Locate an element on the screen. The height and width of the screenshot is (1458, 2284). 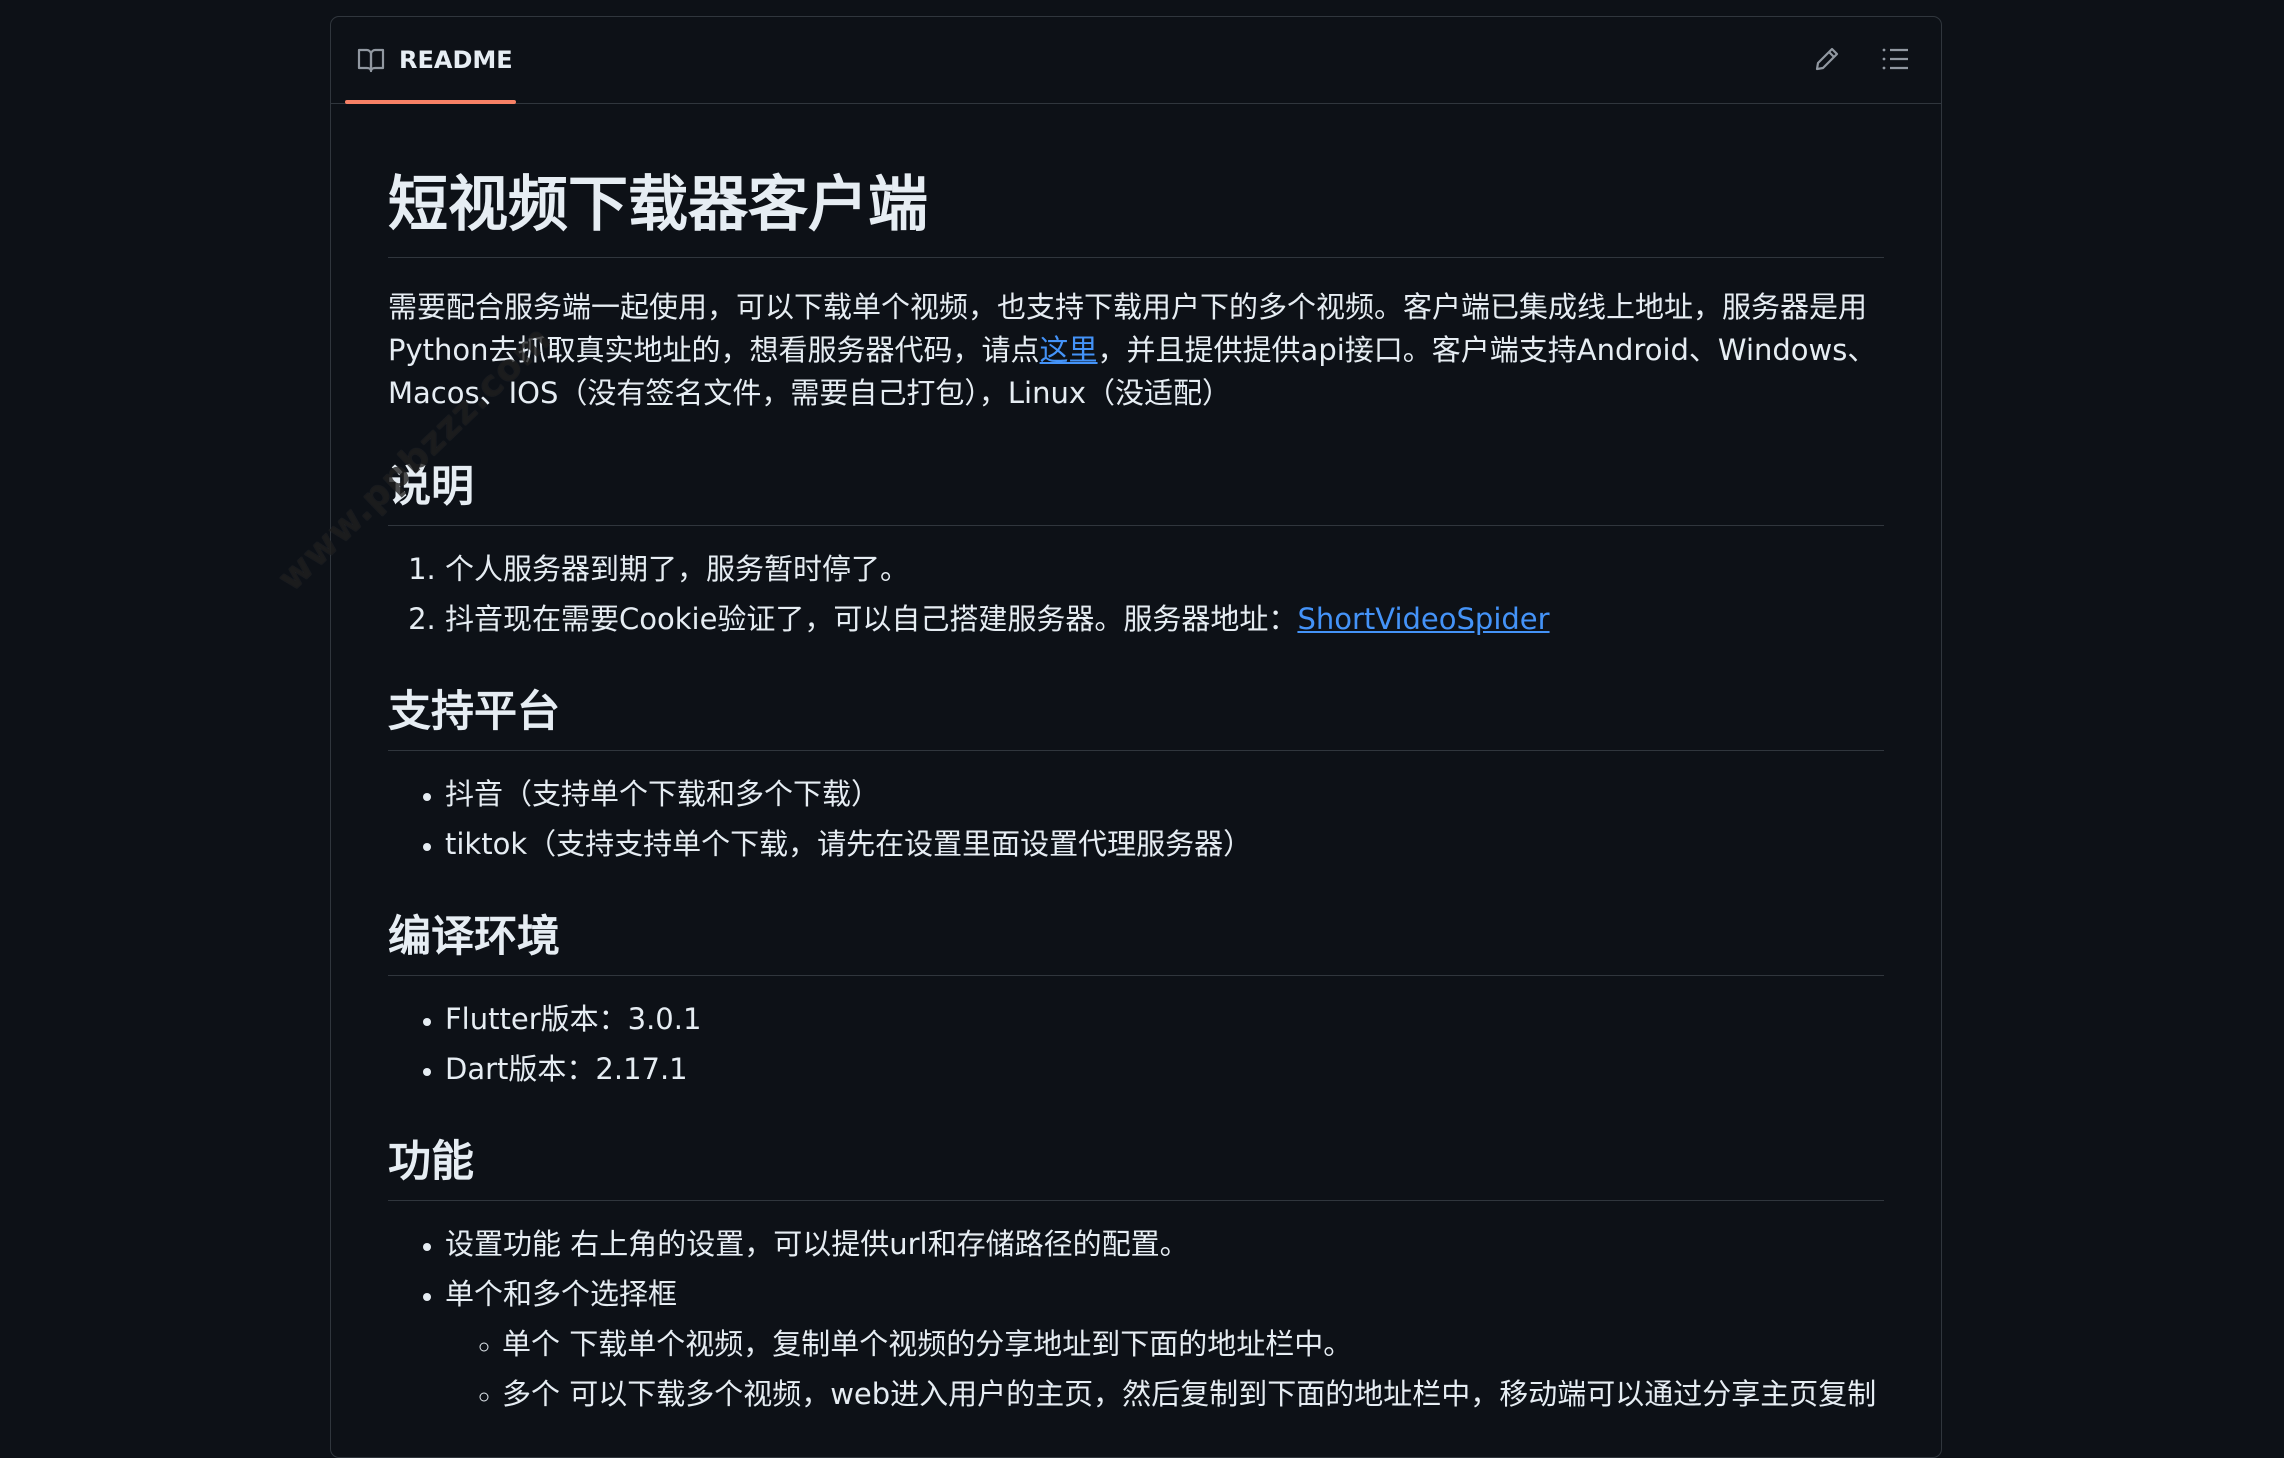
pencil-icon is located at coordinates (1827, 61).